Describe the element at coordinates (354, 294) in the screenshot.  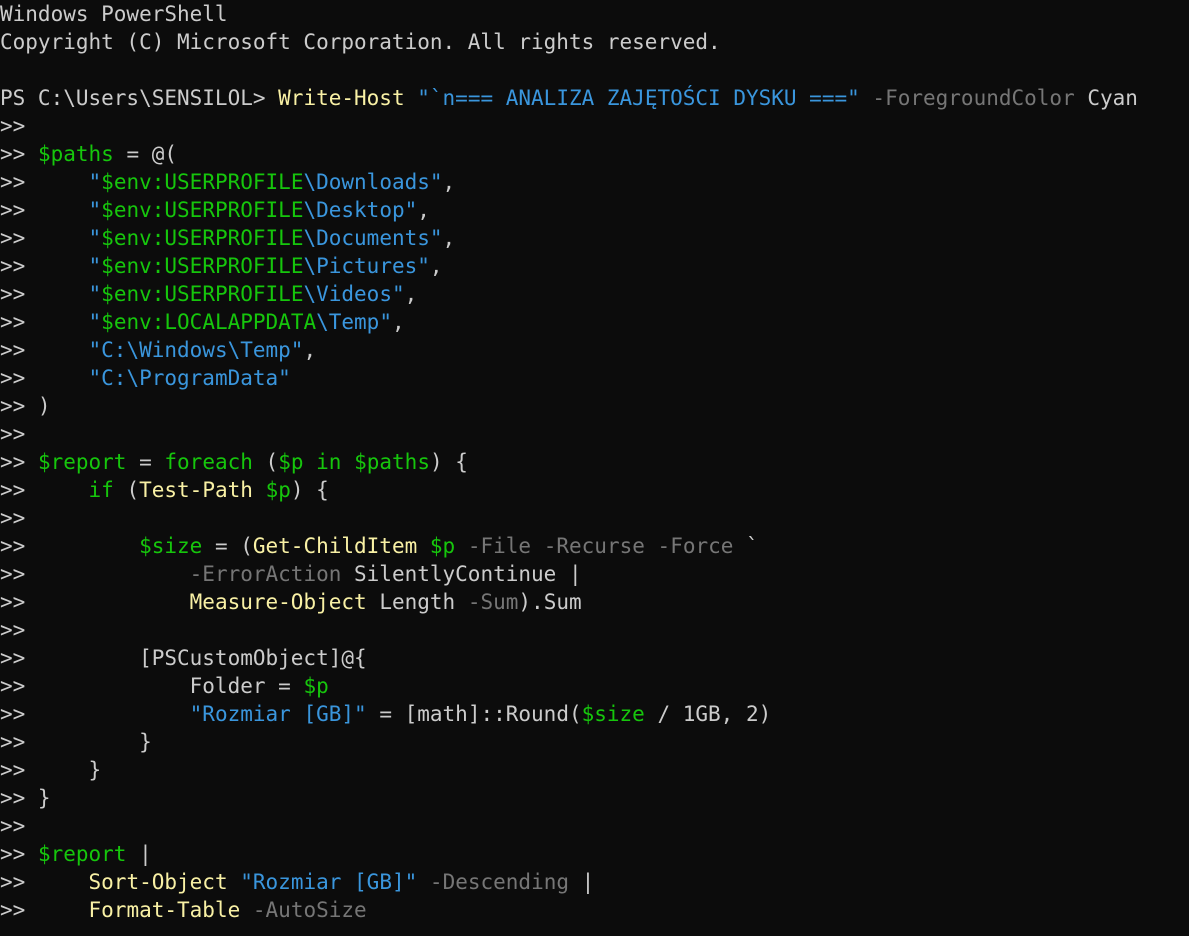
I see `console-token-string: \Videos"` at that location.